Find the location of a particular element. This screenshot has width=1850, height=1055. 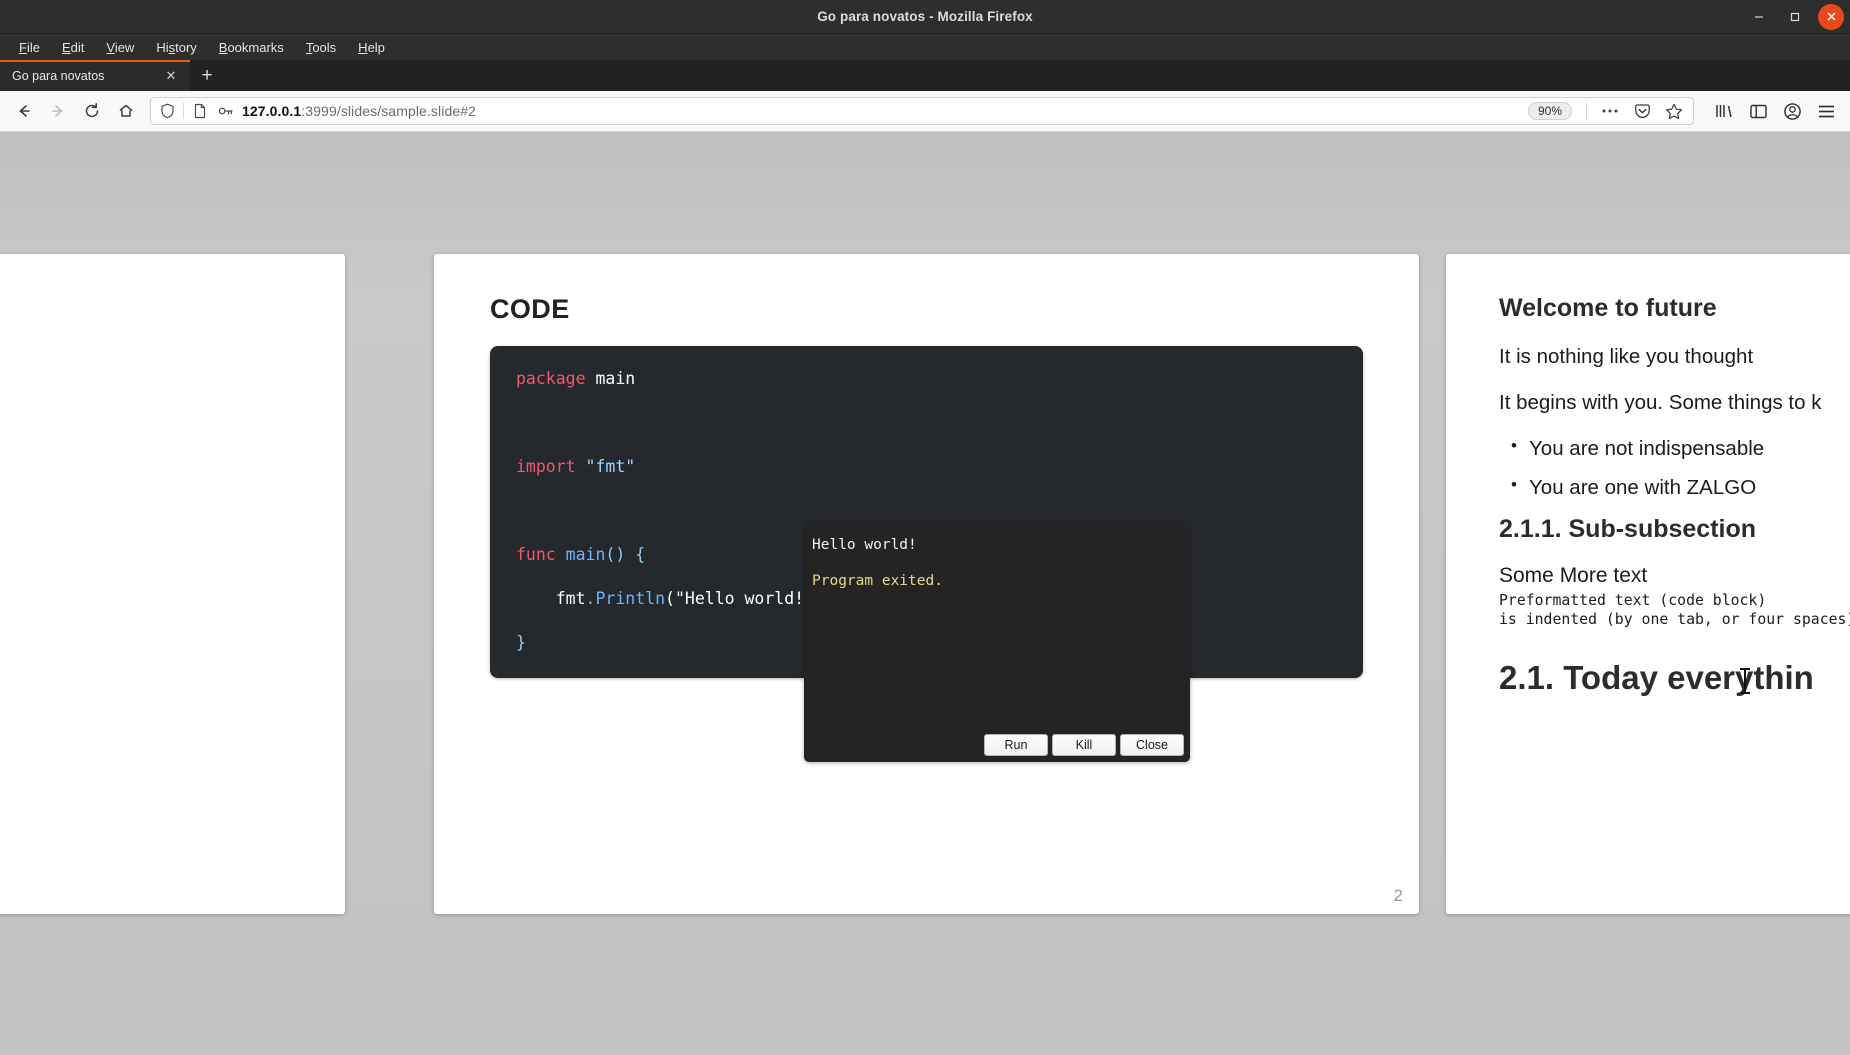

page-document-icon is located at coordinates (200, 111).